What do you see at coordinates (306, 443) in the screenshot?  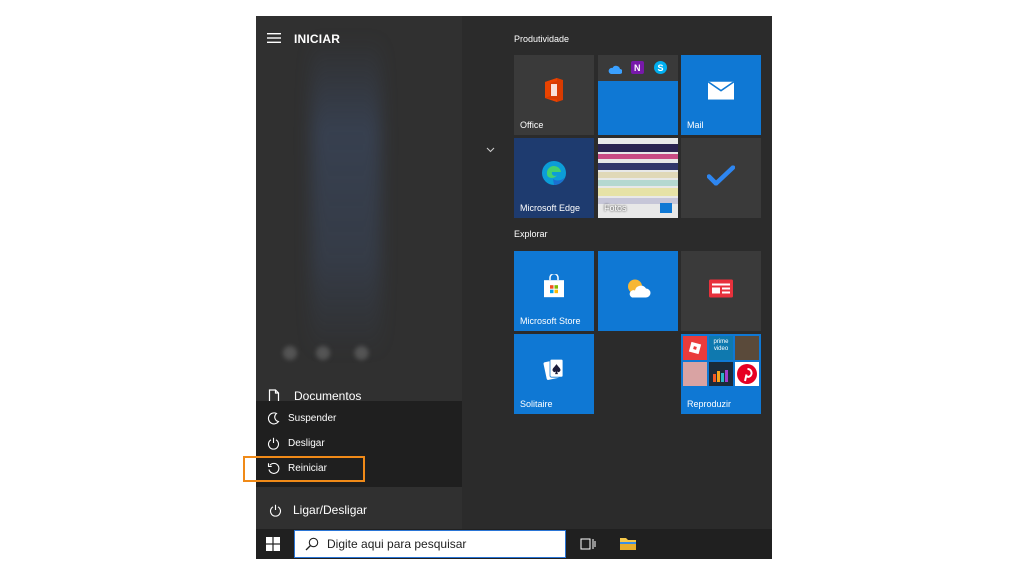 I see `shutdown-label: Desligar` at bounding box center [306, 443].